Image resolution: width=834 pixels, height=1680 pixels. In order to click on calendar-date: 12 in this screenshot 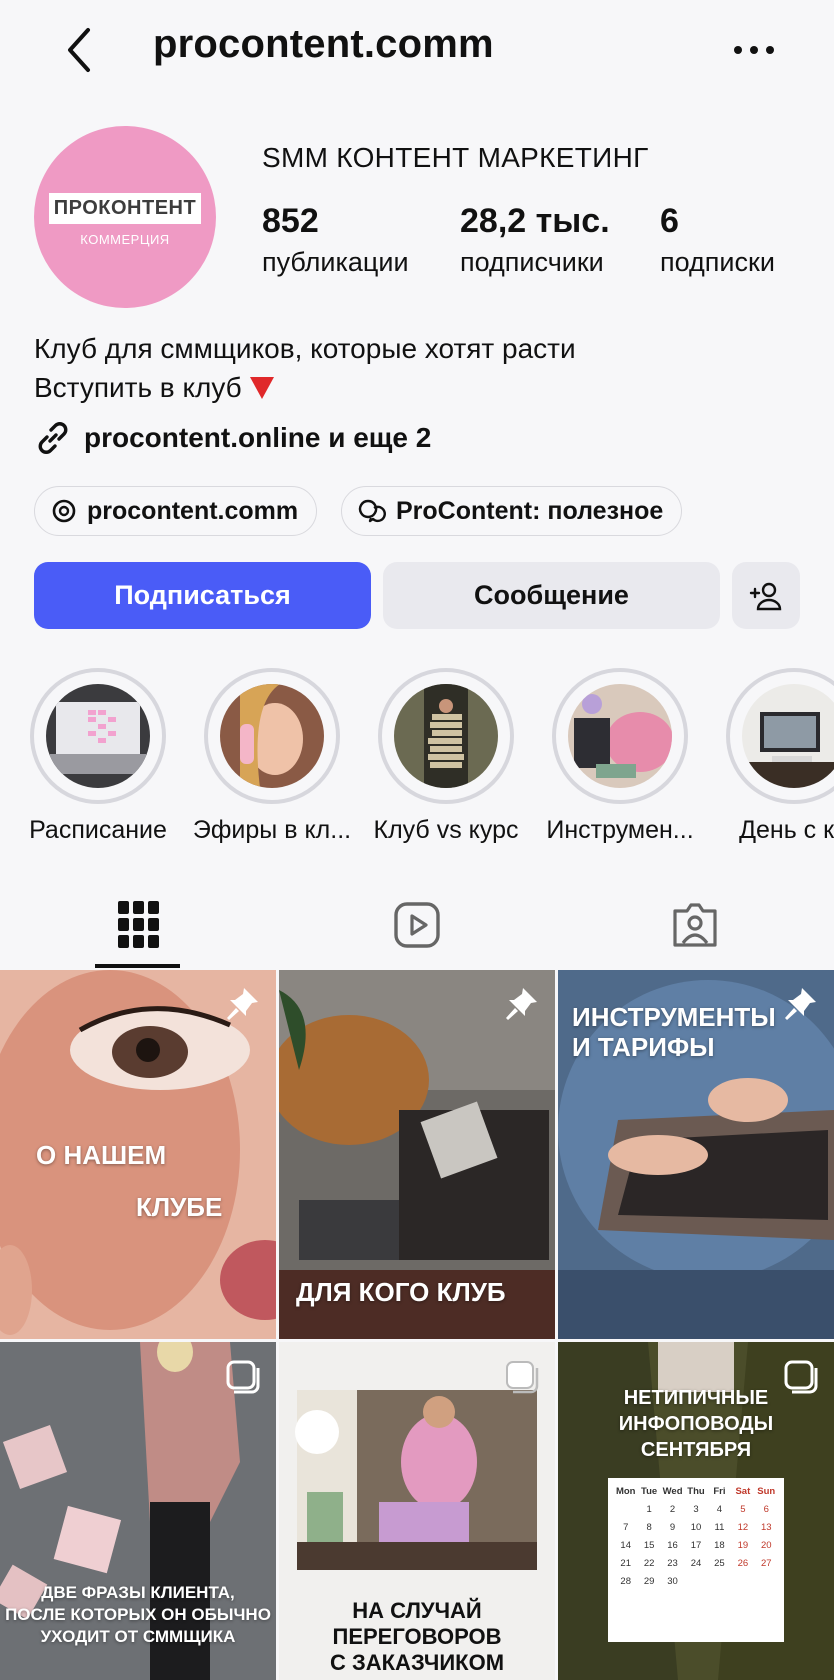, I will do `click(743, 1527)`.